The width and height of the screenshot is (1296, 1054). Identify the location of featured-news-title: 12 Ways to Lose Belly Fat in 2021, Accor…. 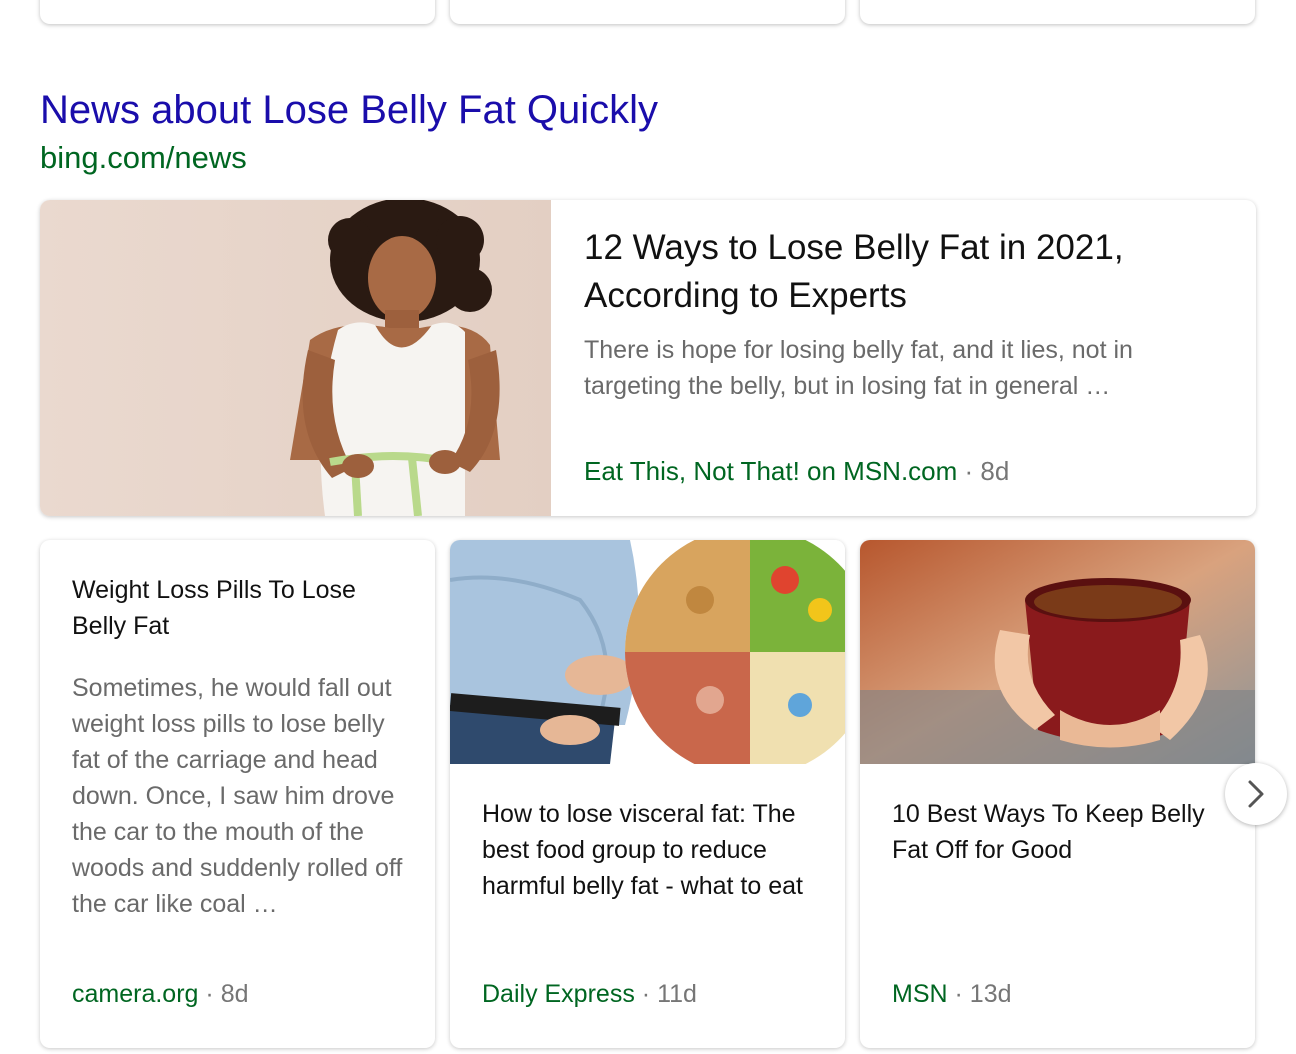
(908, 272).